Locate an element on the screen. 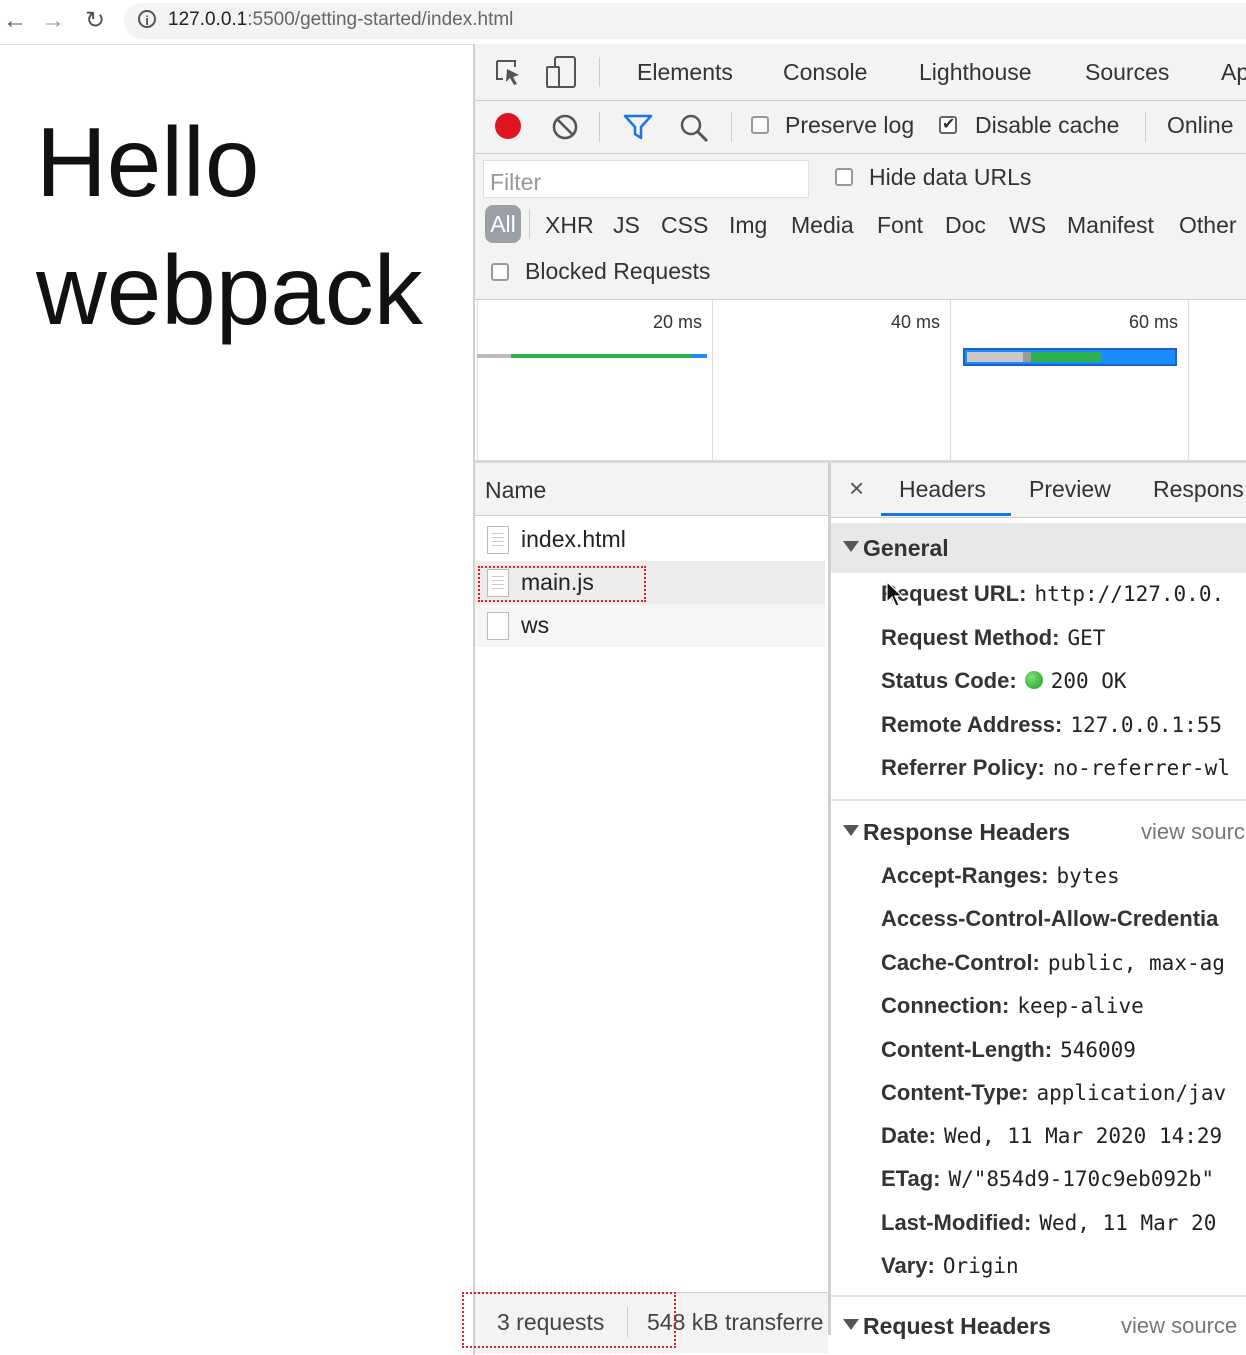 This screenshot has width=1246, height=1355. tab-elements: Elements is located at coordinates (685, 72).